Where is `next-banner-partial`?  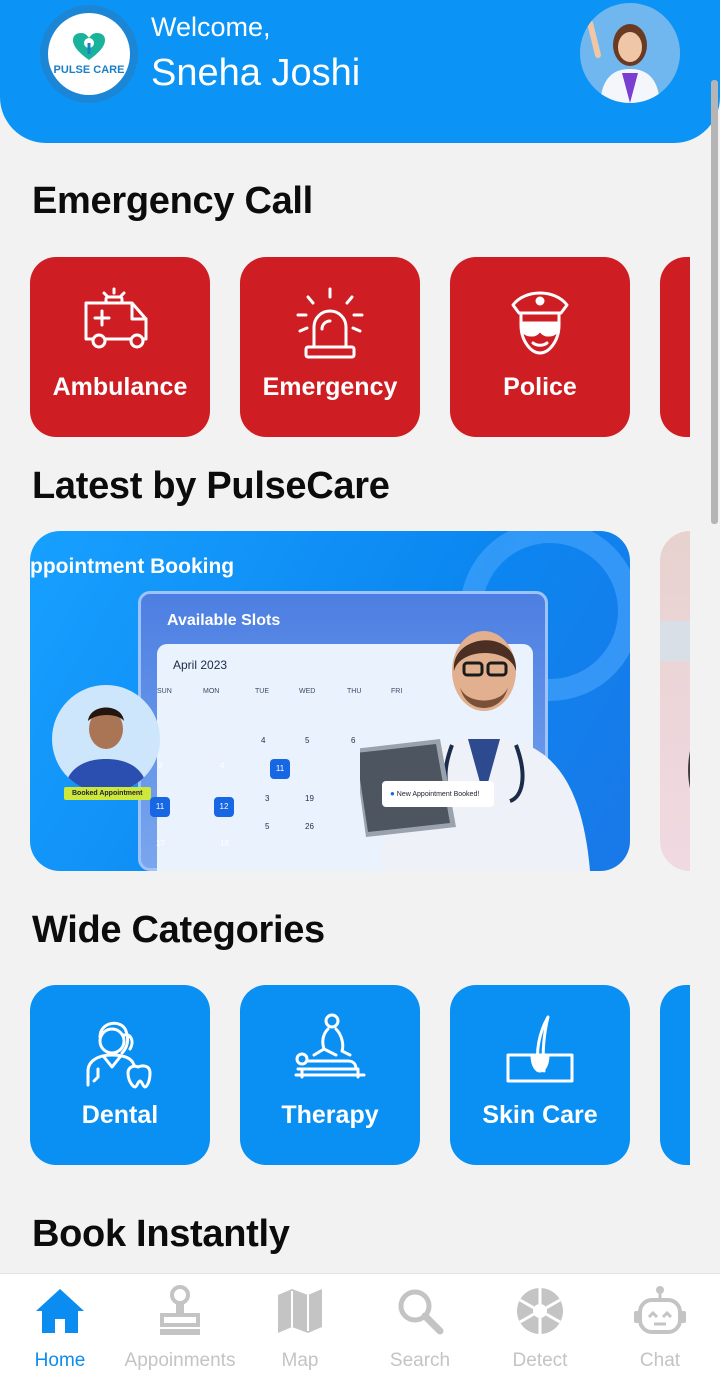 next-banner-partial is located at coordinates (675, 701).